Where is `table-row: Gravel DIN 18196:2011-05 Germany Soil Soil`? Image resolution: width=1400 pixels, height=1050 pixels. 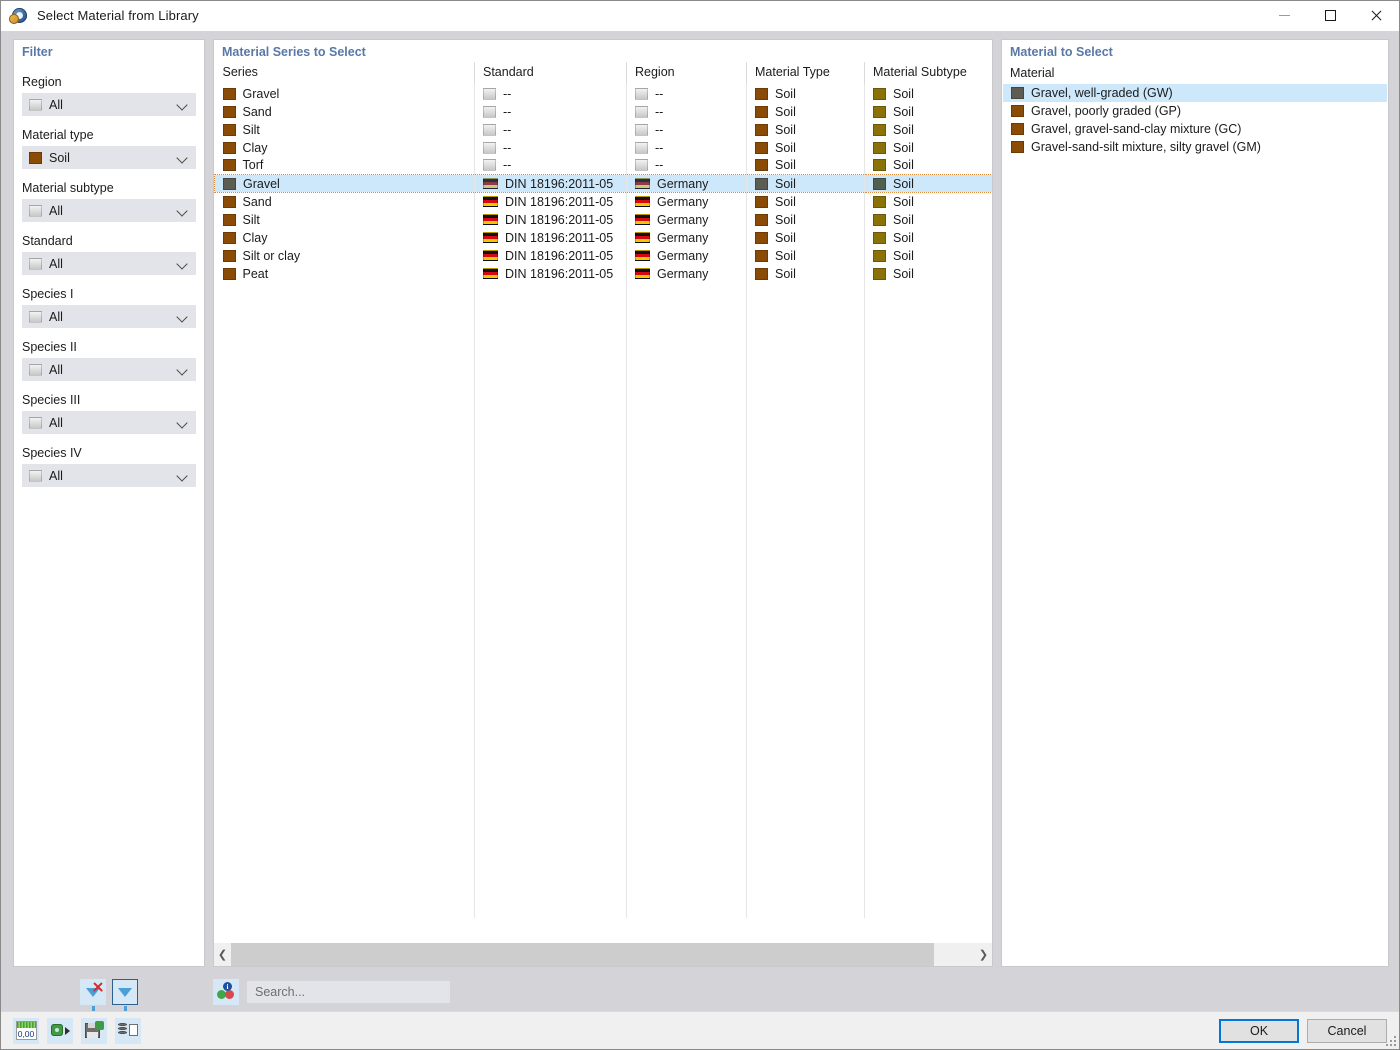 table-row: Gravel DIN 18196:2011-05 Germany Soil Soil is located at coordinates (603, 183).